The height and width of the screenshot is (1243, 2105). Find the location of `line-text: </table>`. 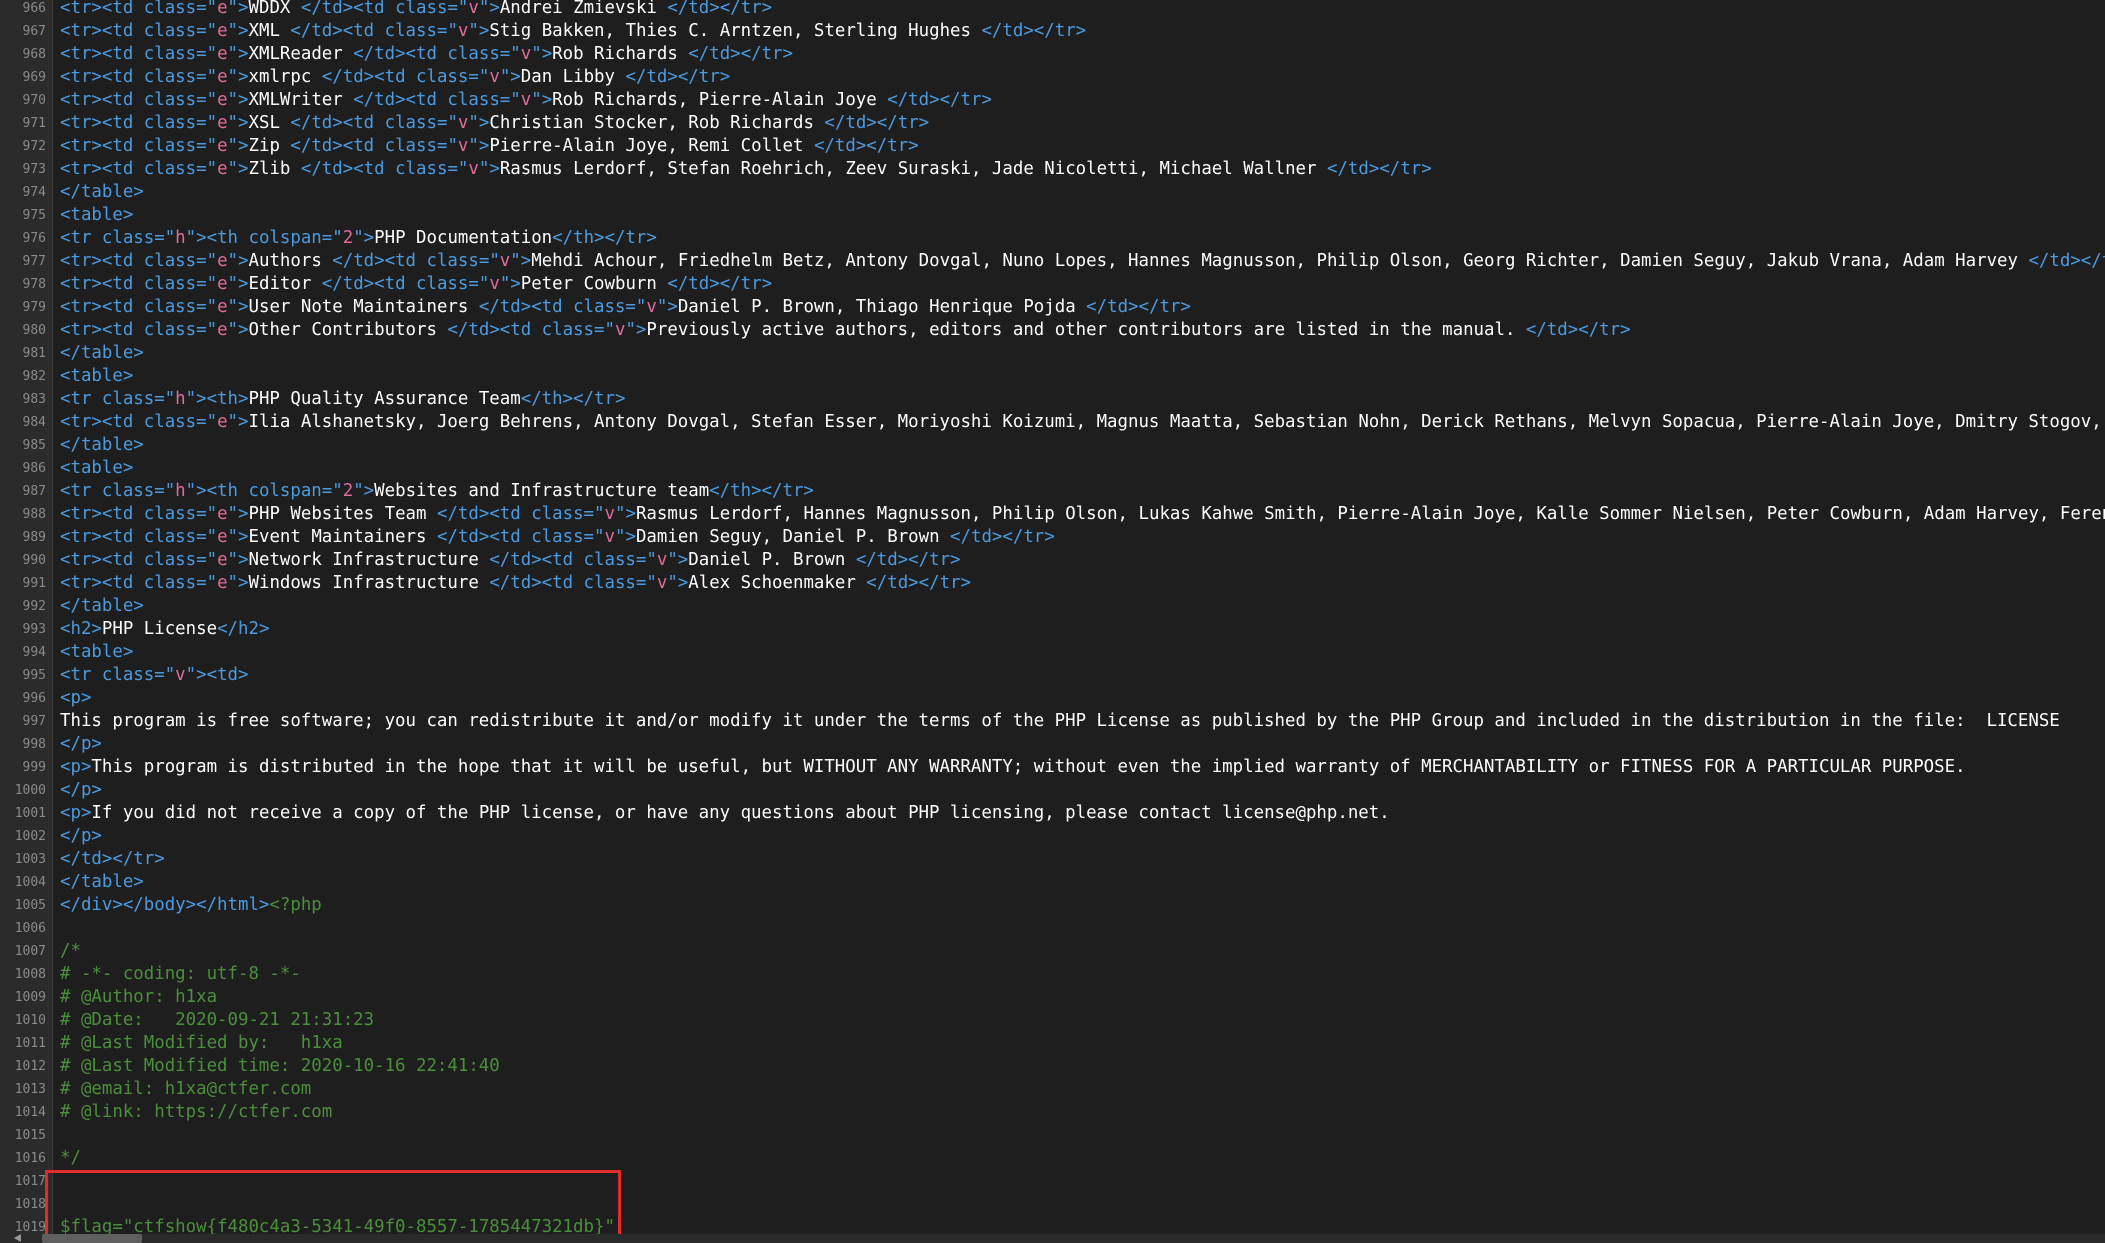

line-text: </table> is located at coordinates (102, 882).